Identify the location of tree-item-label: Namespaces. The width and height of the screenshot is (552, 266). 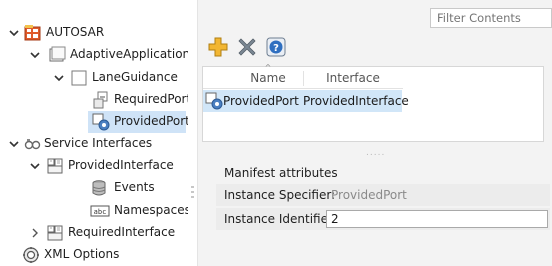
(152, 210).